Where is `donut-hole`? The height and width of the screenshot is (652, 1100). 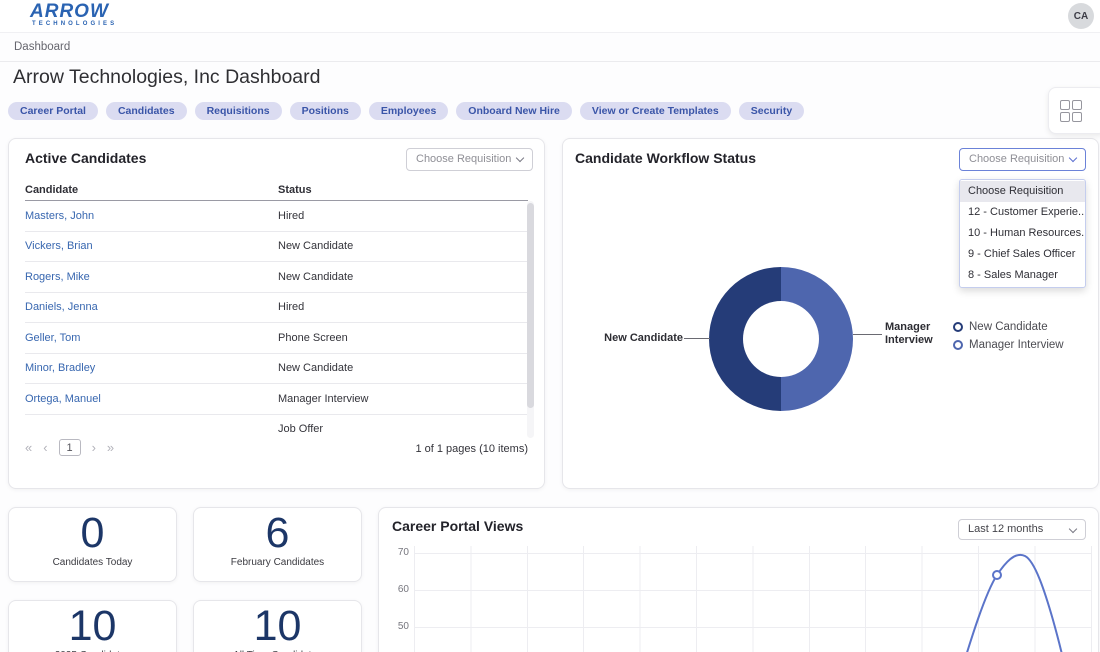 donut-hole is located at coordinates (781, 339).